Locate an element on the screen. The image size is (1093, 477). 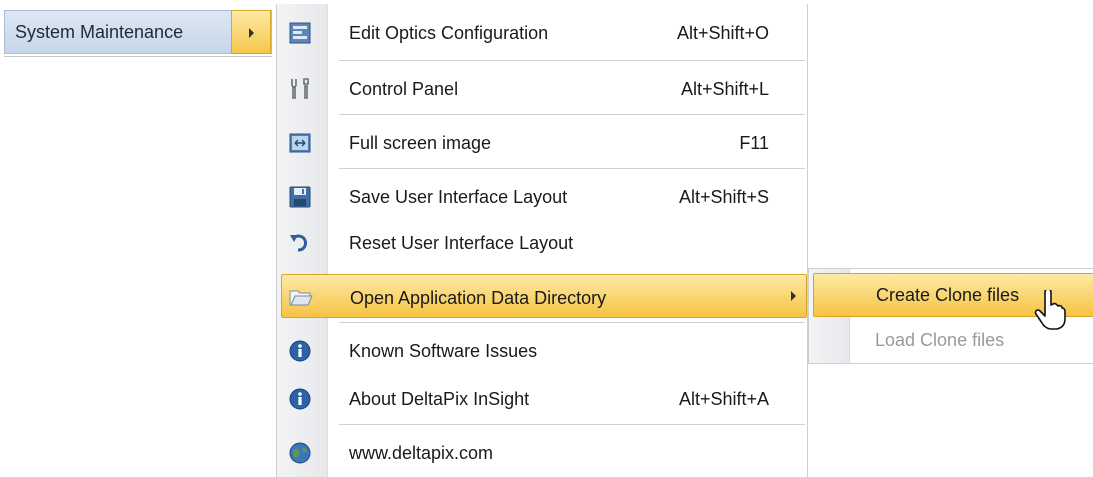
menu-item-deltapix-website: www.deltapix.com is located at coordinates (543, 453).